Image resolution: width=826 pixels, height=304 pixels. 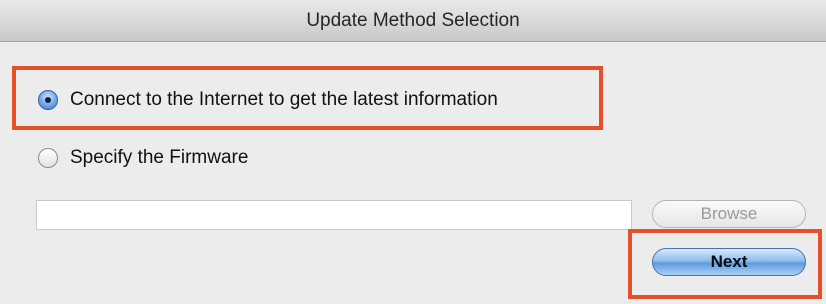 I want to click on browse-button-label: Browse, so click(x=729, y=213).